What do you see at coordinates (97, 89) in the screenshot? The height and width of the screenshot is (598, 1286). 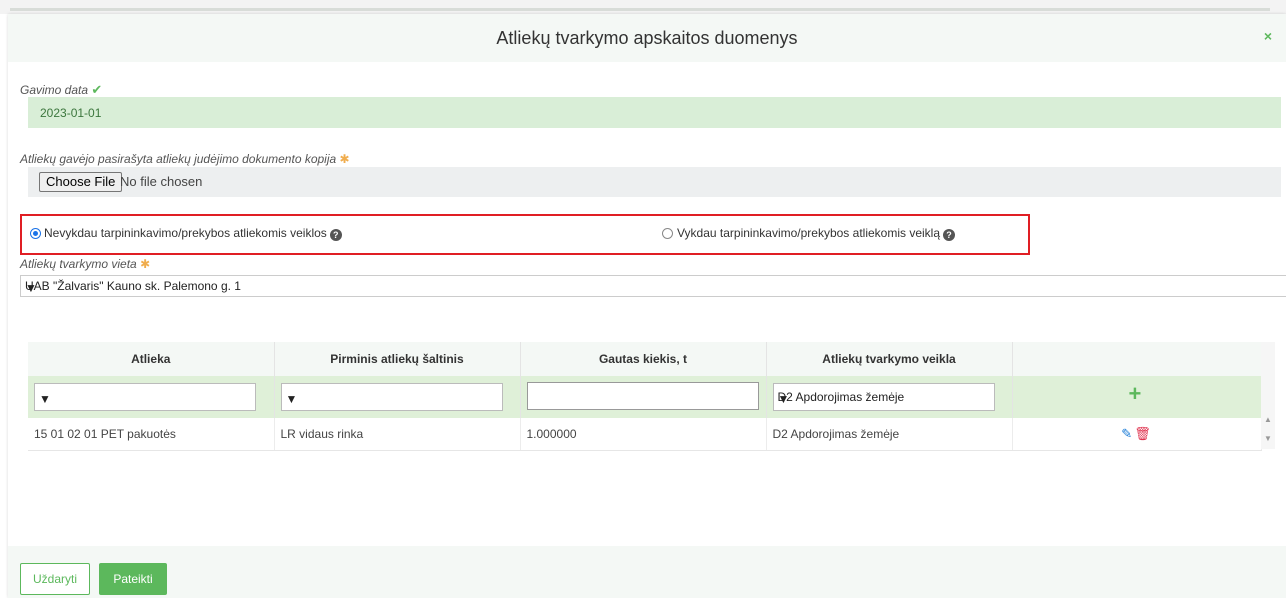 I see `check-icon: ✔` at bounding box center [97, 89].